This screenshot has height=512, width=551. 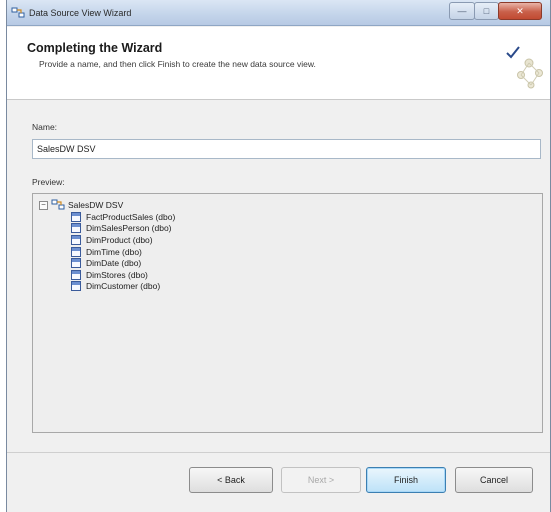 What do you see at coordinates (129, 228) in the screenshot?
I see `tree-item-label: DimSalesPerson (dbo)` at bounding box center [129, 228].